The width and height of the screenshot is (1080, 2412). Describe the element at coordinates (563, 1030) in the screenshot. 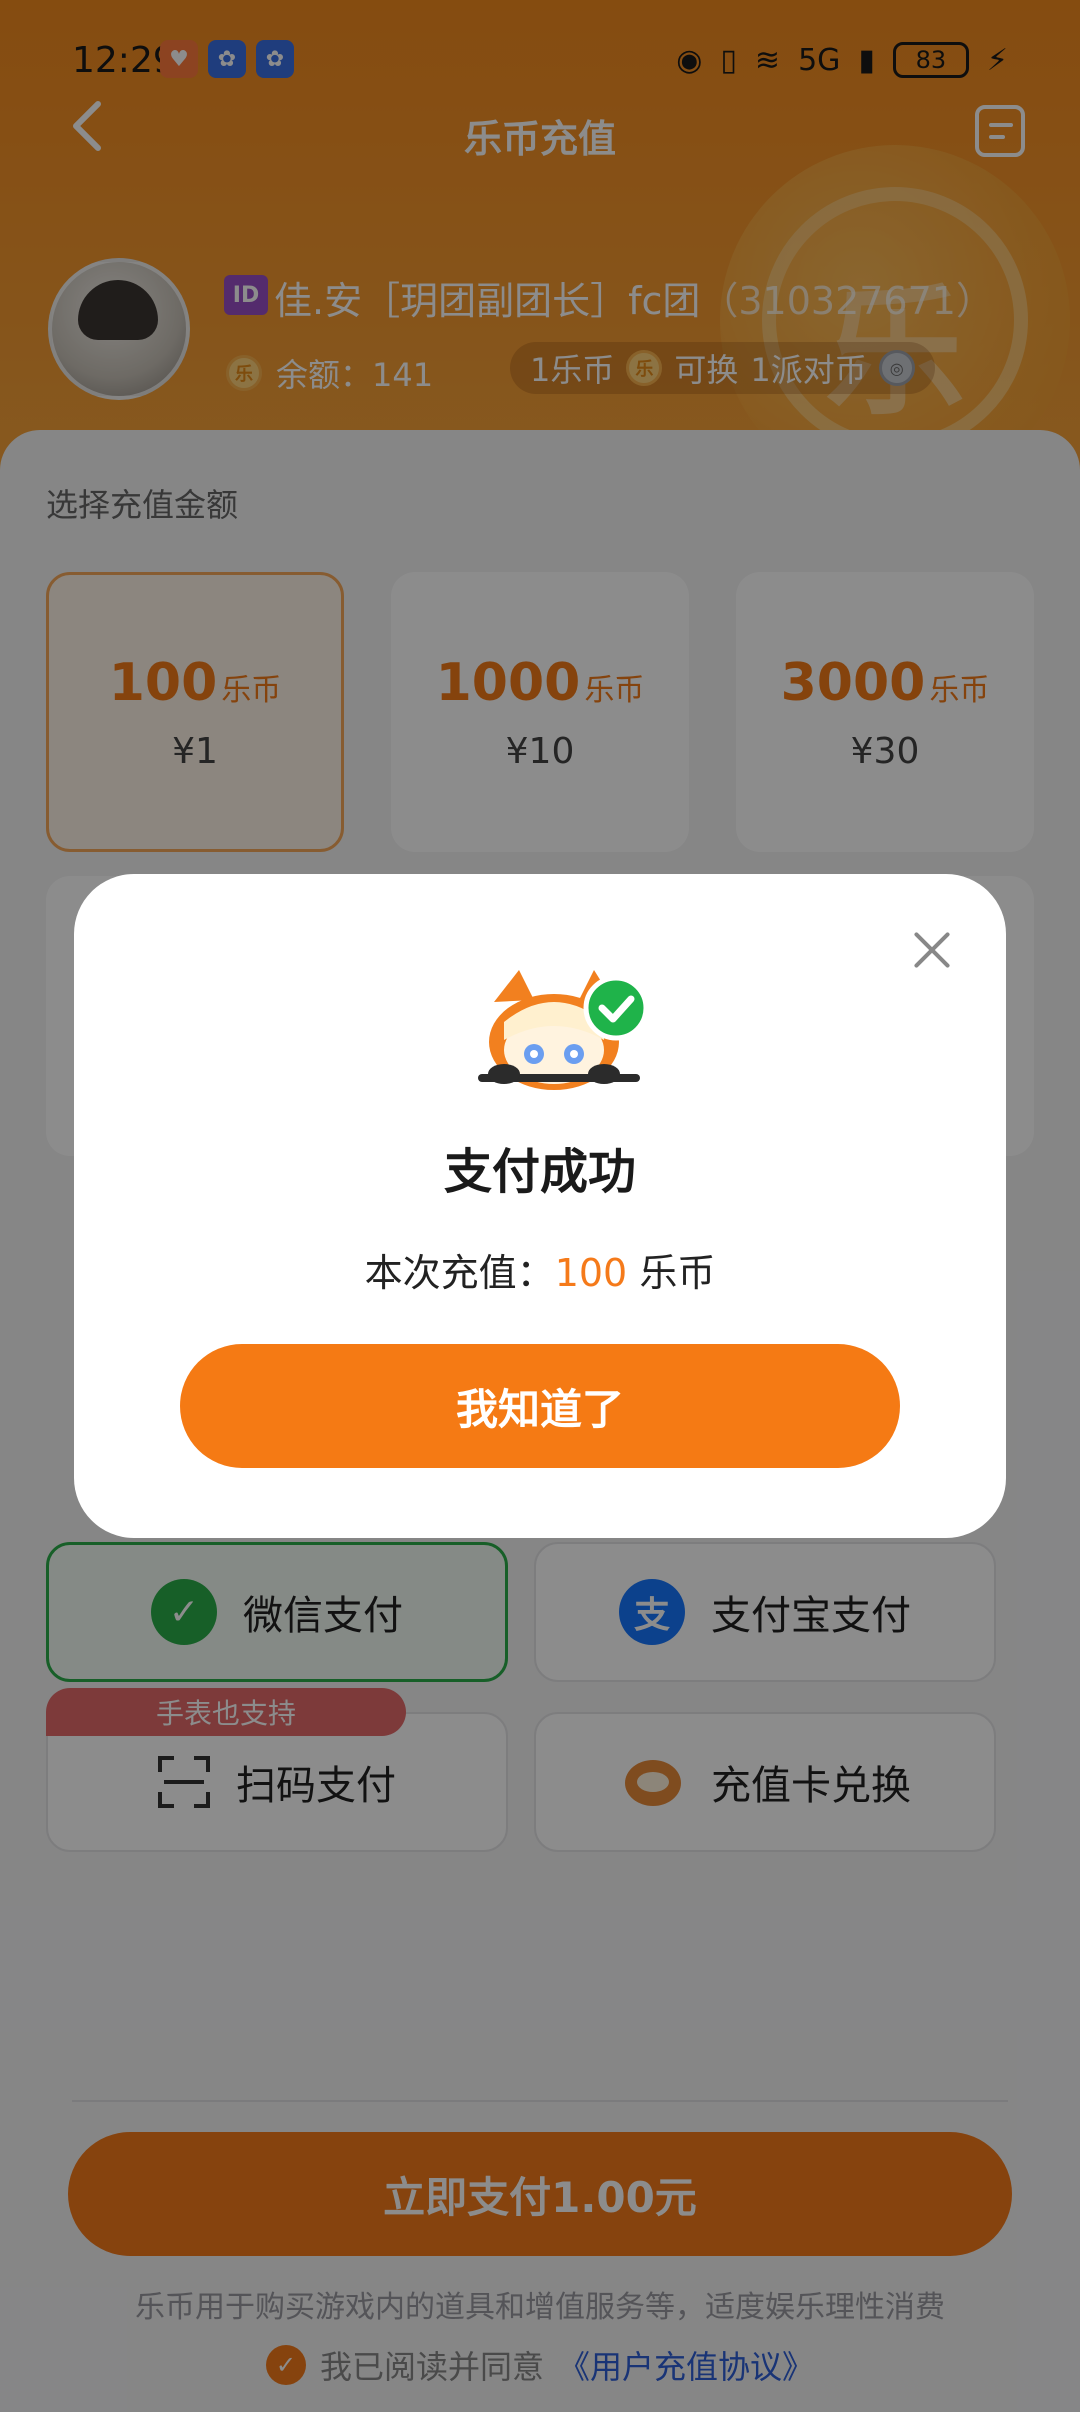

I see `mascot-success-icon` at that location.